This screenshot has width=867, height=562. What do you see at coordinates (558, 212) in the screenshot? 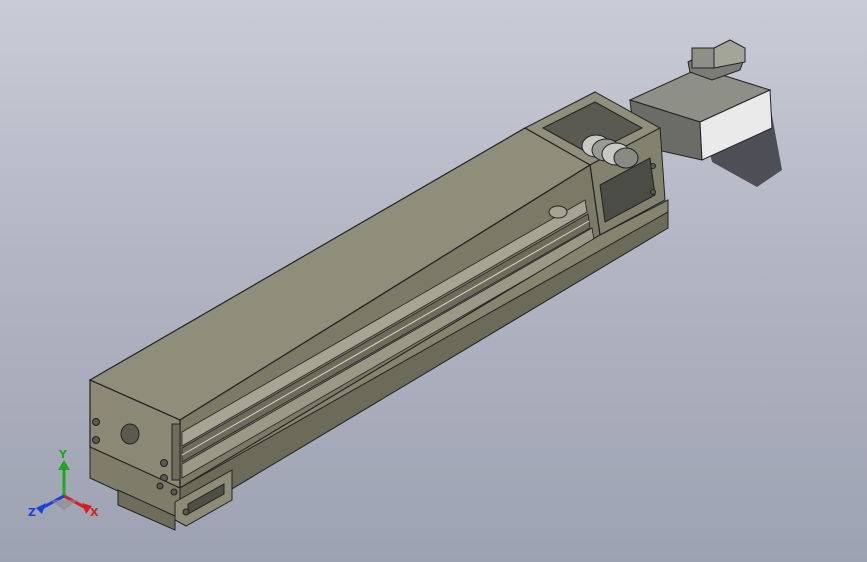
I see `drive-shaft-end` at bounding box center [558, 212].